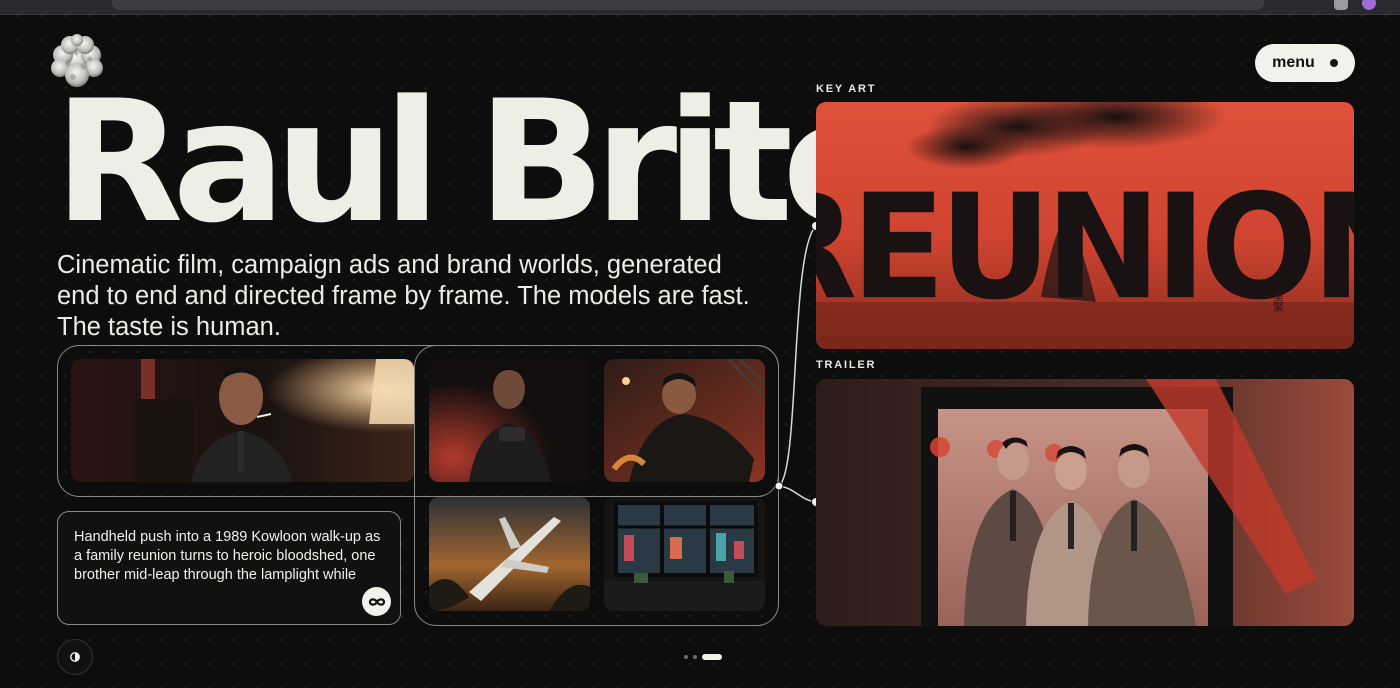 The image size is (1400, 688). Describe the element at coordinates (846, 89) in the screenshot. I see `key-art-label: KEY ART` at that location.